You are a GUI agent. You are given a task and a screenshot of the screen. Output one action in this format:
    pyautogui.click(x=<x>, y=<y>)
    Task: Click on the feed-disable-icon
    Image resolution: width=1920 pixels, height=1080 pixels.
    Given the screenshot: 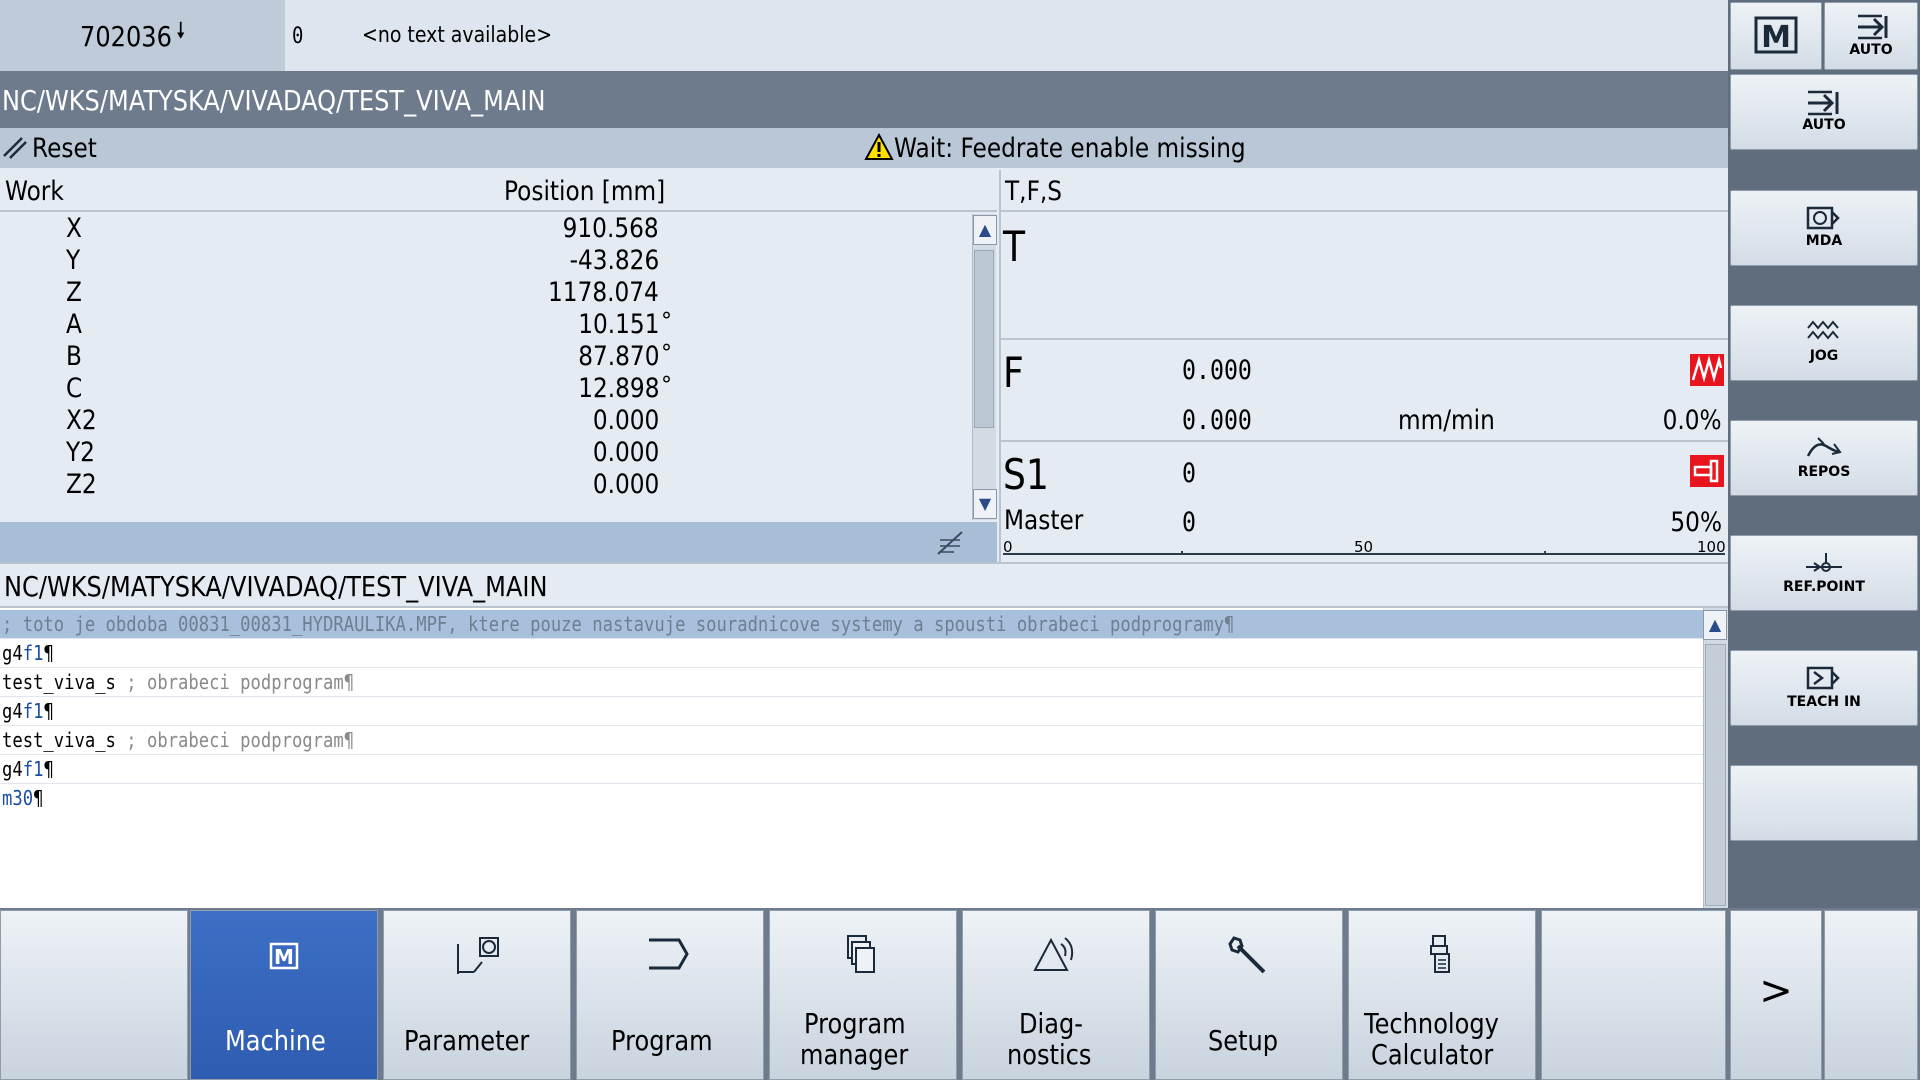 What is the action you would take?
    pyautogui.click(x=950, y=543)
    